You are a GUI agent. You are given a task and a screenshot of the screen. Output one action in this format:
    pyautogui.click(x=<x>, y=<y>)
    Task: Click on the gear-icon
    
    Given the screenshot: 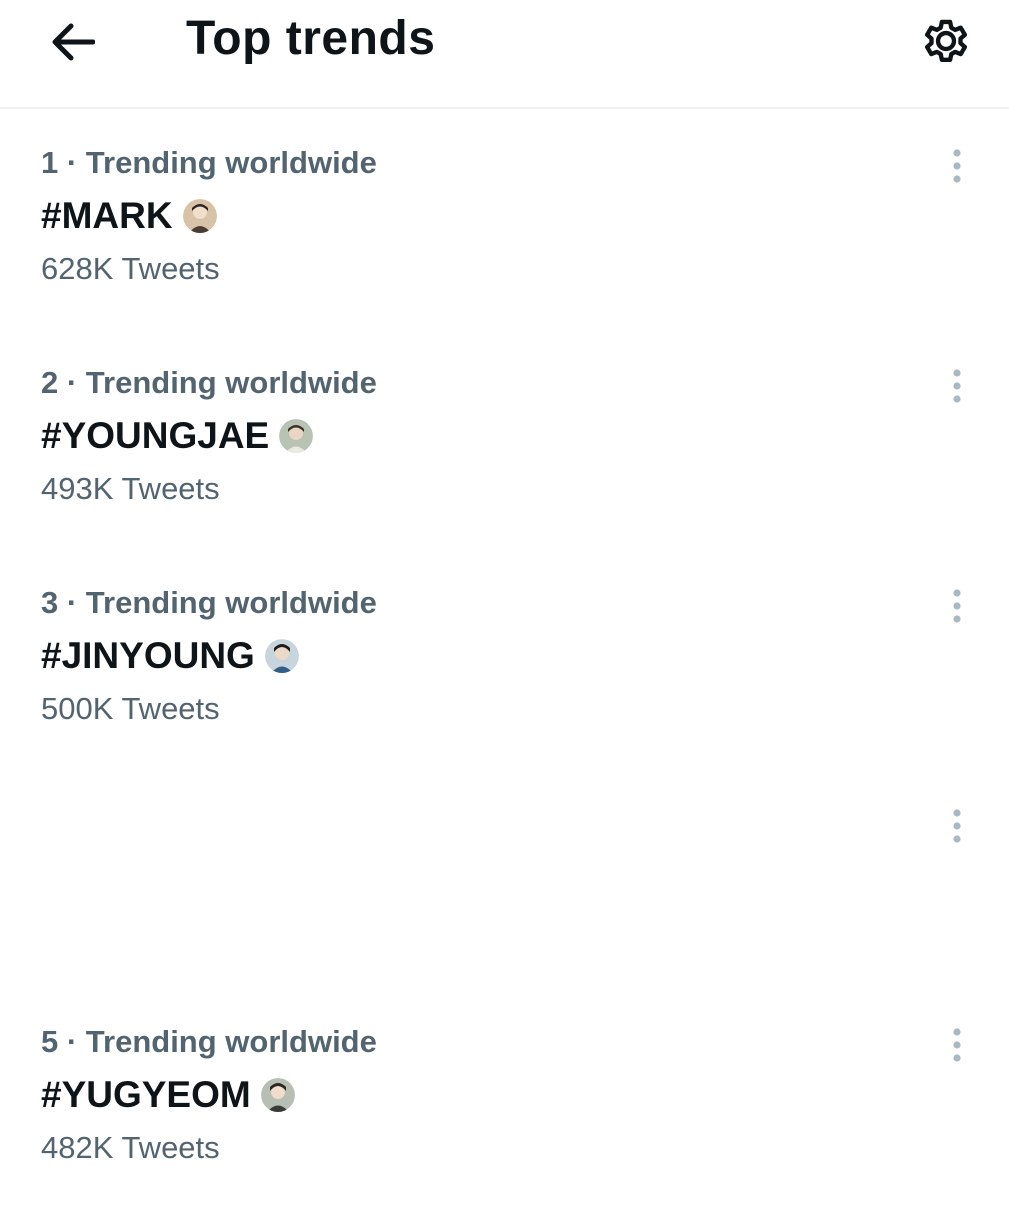 What is the action you would take?
    pyautogui.click(x=946, y=41)
    